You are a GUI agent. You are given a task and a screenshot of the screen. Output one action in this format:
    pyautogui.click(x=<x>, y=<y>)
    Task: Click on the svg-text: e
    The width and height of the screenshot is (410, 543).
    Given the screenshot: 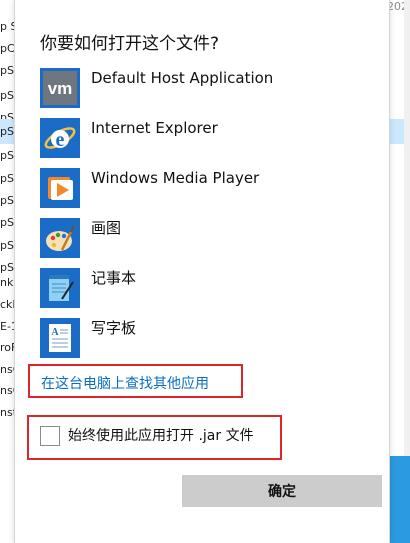 What is the action you would take?
    pyautogui.click(x=60, y=140)
    